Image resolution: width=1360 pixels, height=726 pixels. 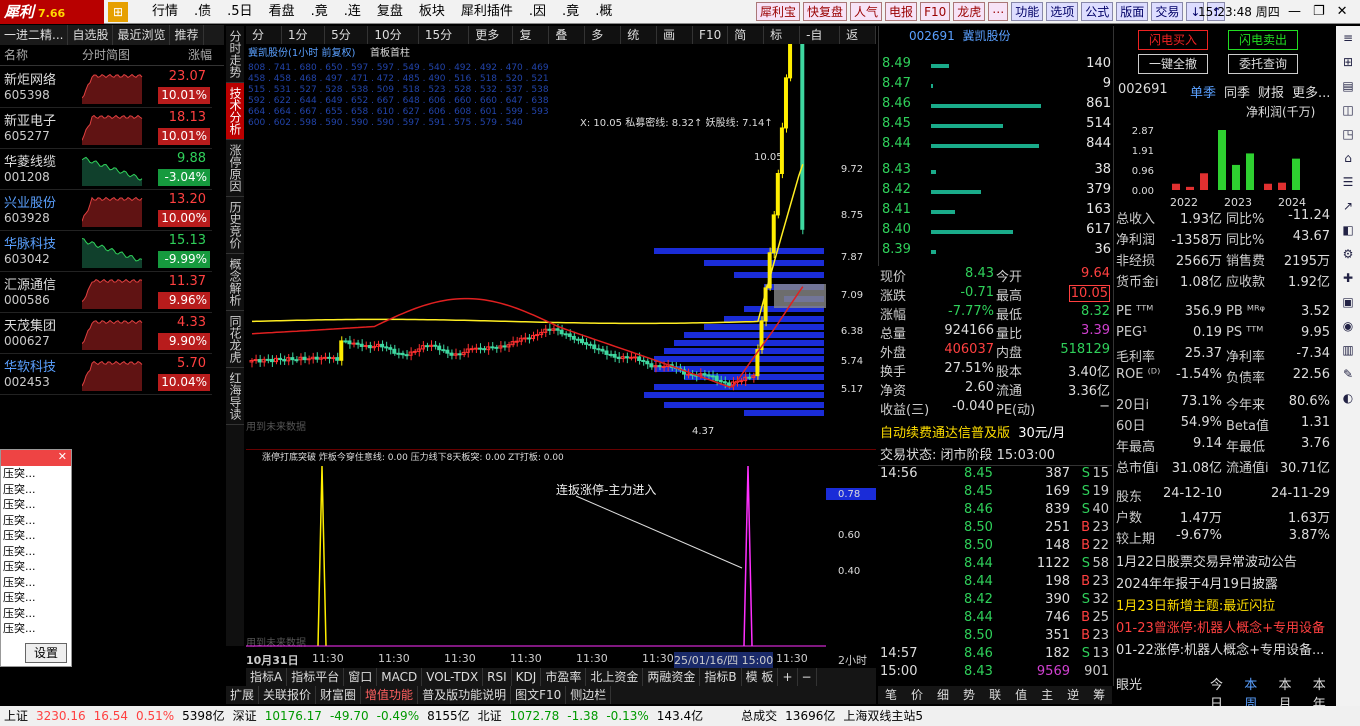 What do you see at coordinates (1271, 91) in the screenshot?
I see `fin-tab: 财报` at bounding box center [1271, 91].